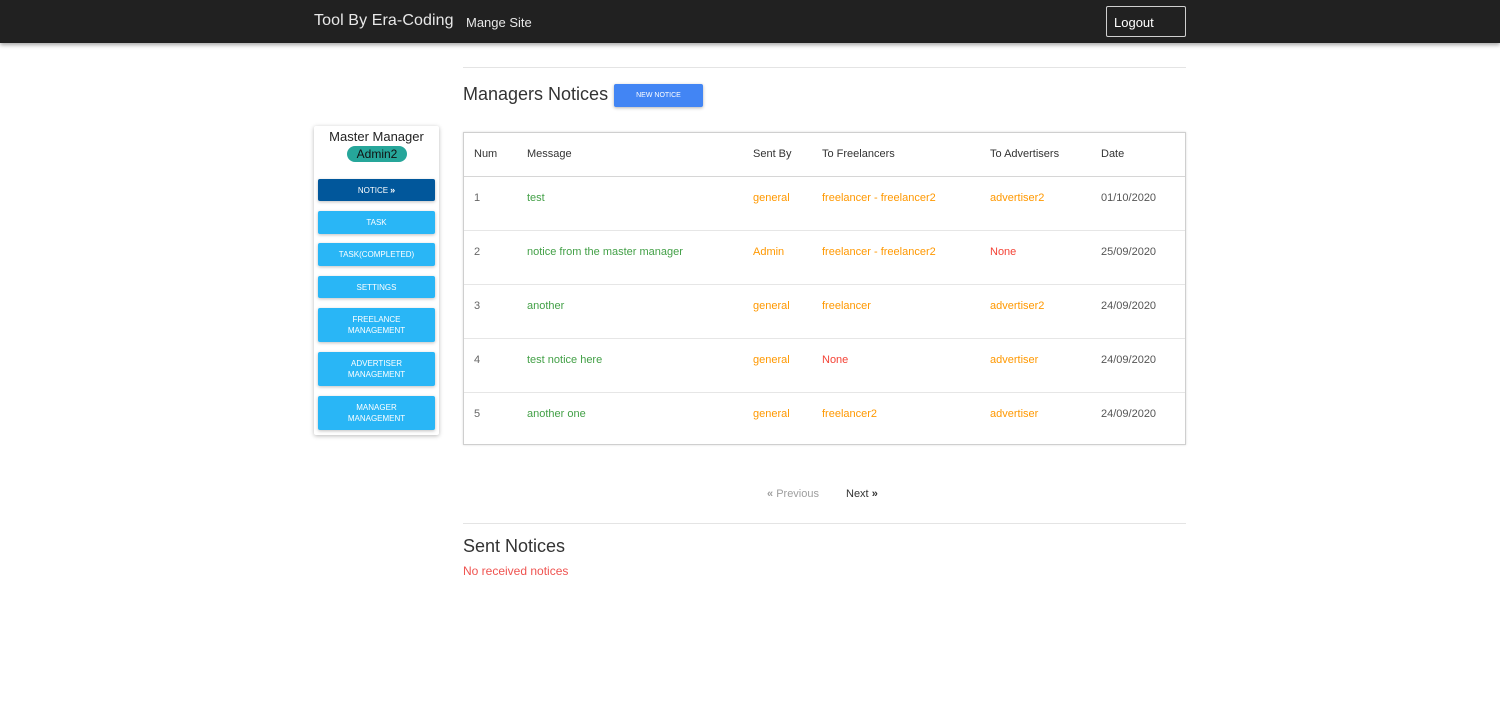 Image resolution: width=1500 pixels, height=720 pixels. I want to click on cell-to-freelancers: freelancer, so click(846, 305).